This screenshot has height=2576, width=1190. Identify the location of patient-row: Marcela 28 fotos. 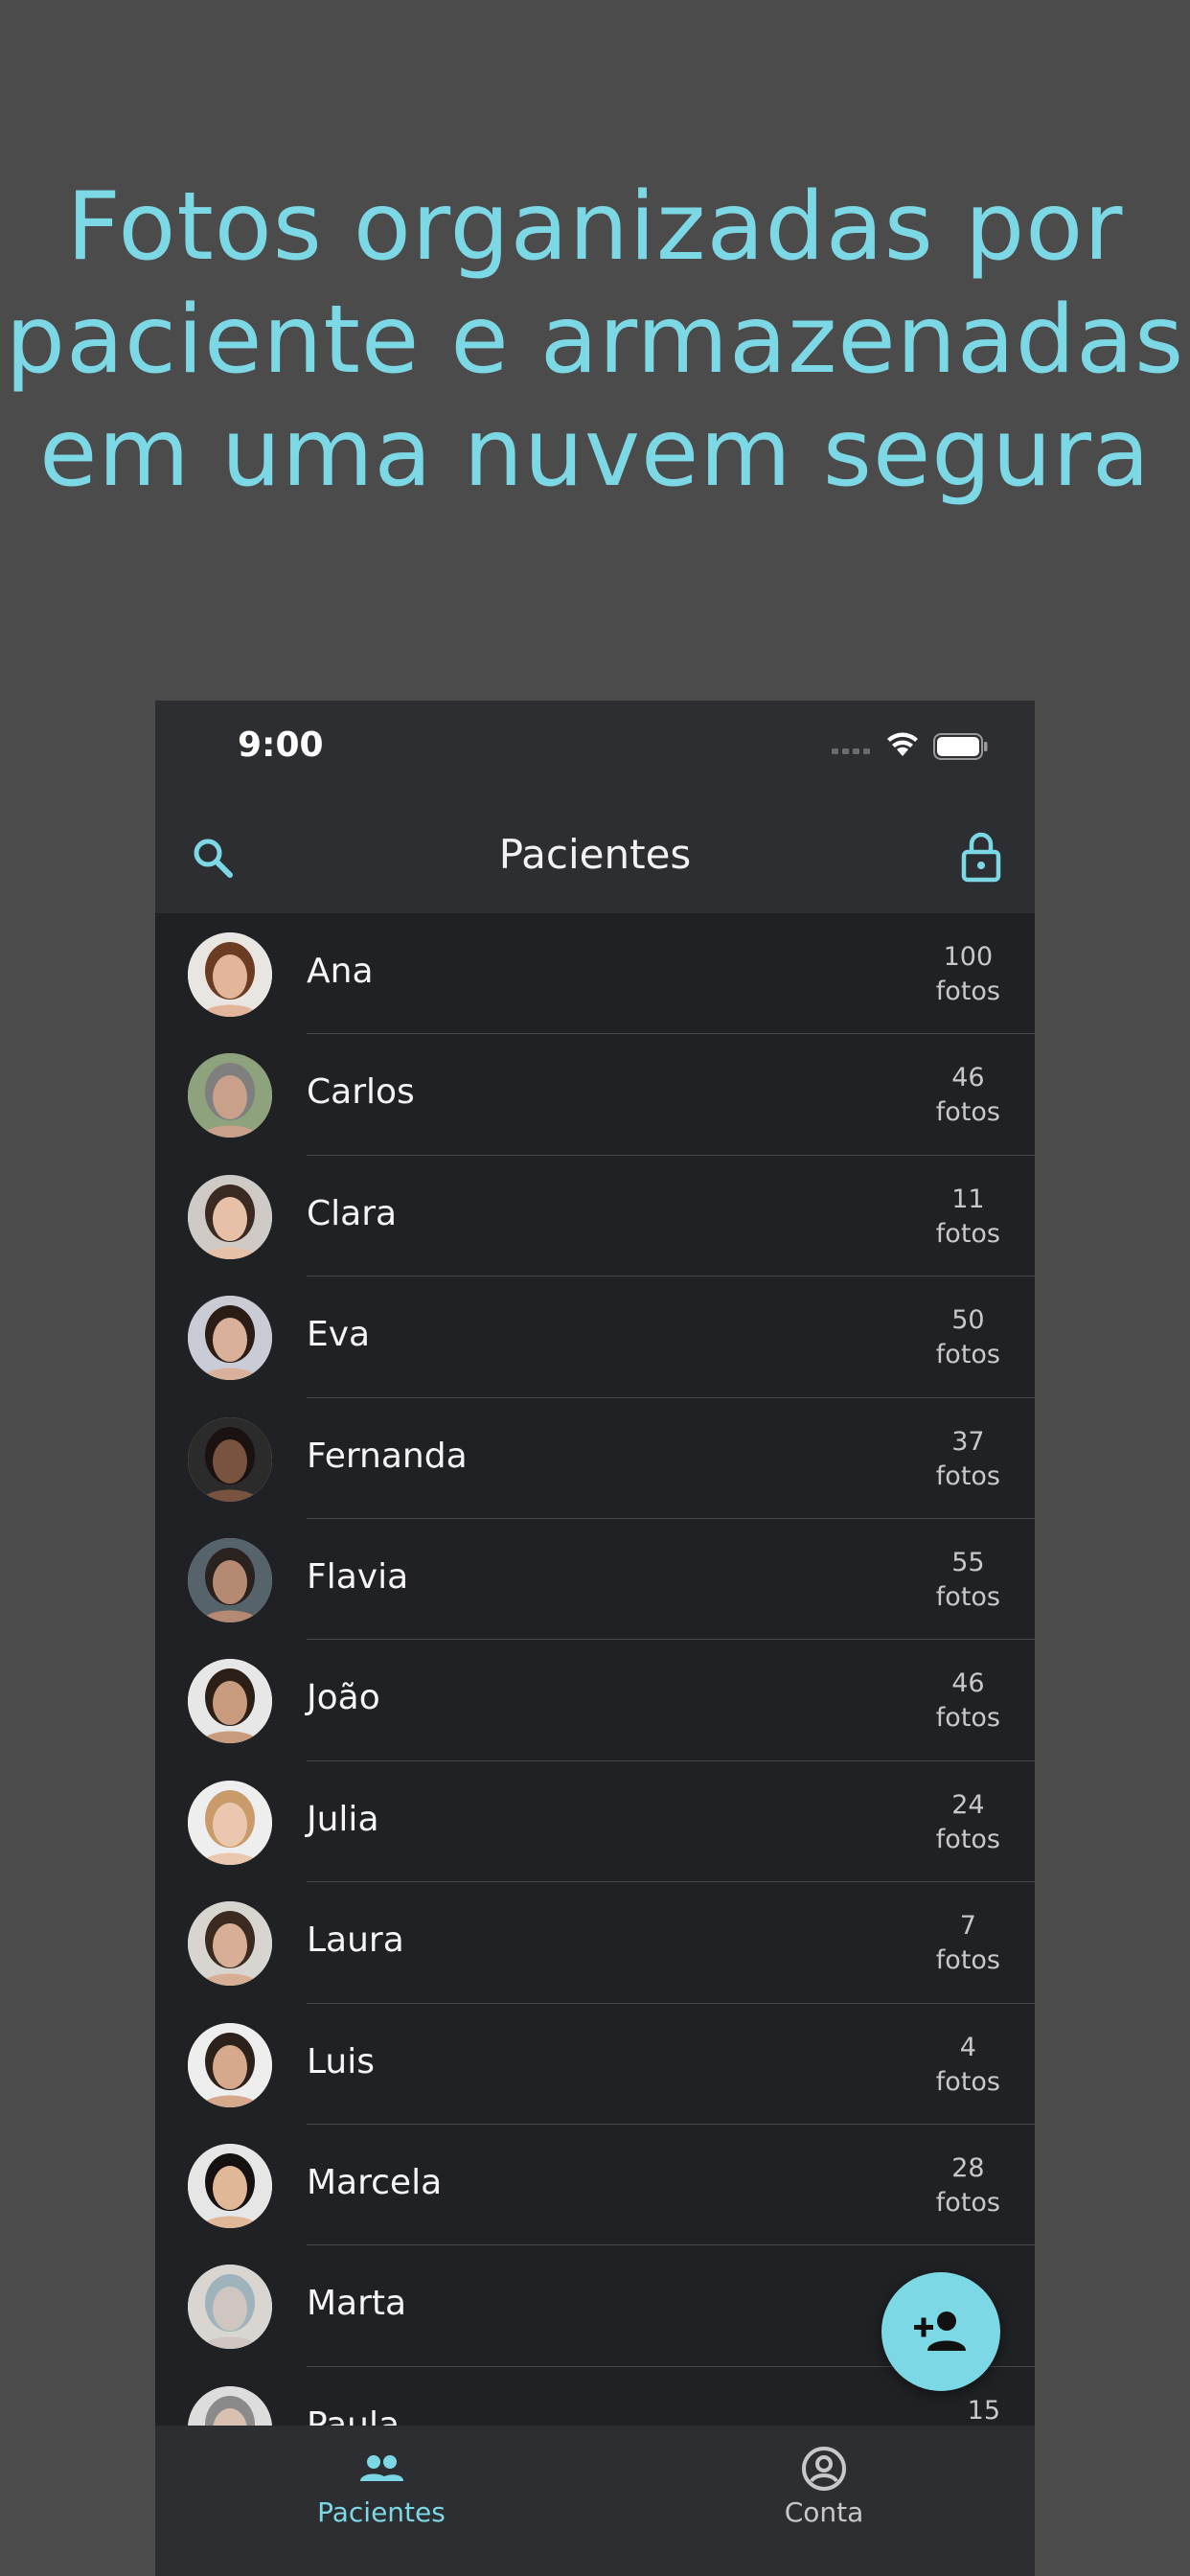
(595, 2185).